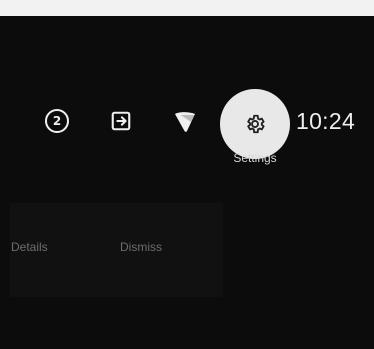 Image resolution: width=374 pixels, height=349 pixels. What do you see at coordinates (255, 158) in the screenshot?
I see `settings-tooltip: Settings` at bounding box center [255, 158].